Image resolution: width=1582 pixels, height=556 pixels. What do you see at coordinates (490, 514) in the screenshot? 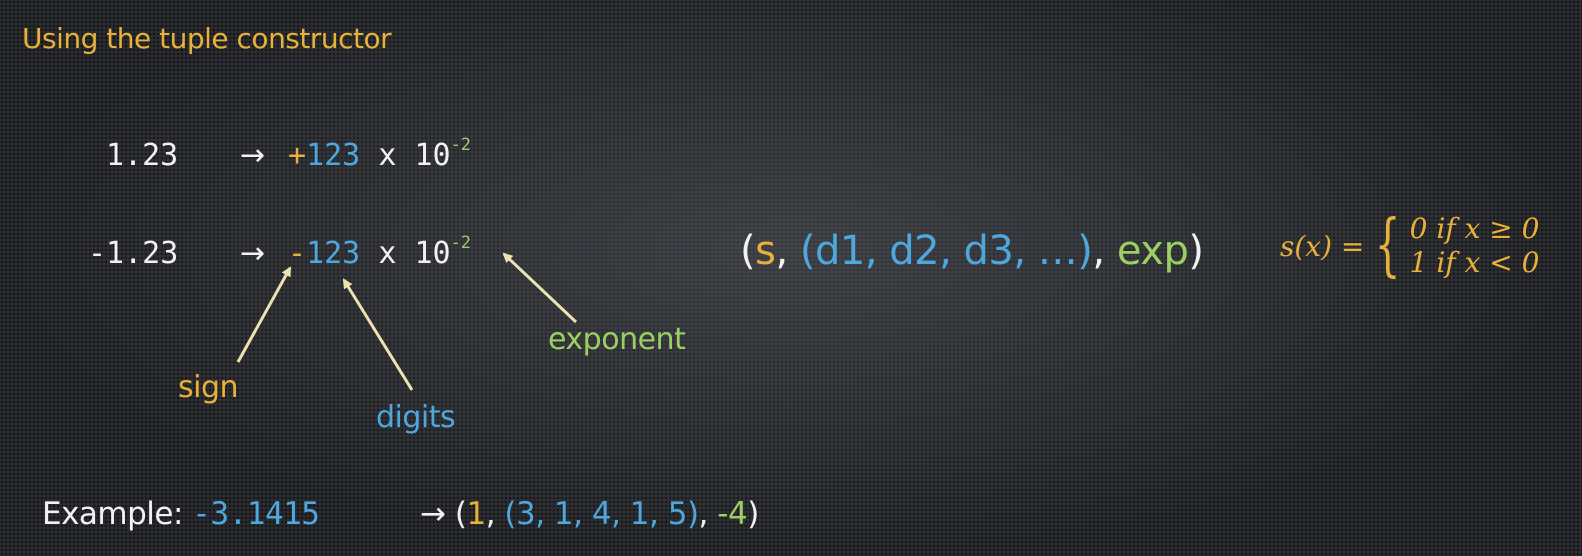
I see `example-comma-1: ,` at bounding box center [490, 514].